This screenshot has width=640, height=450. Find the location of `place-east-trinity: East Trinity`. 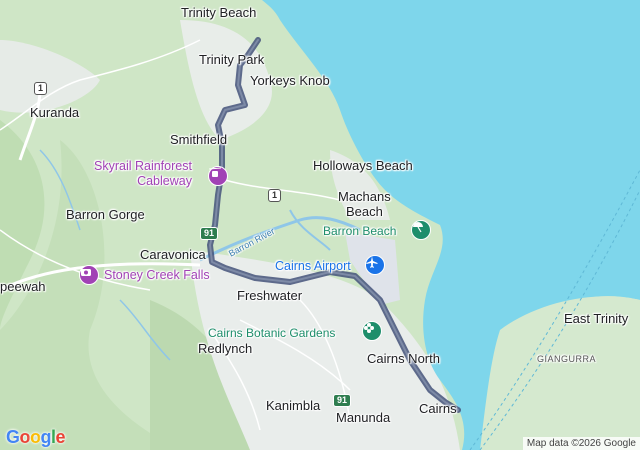

place-east-trinity: East Trinity is located at coordinates (596, 318).